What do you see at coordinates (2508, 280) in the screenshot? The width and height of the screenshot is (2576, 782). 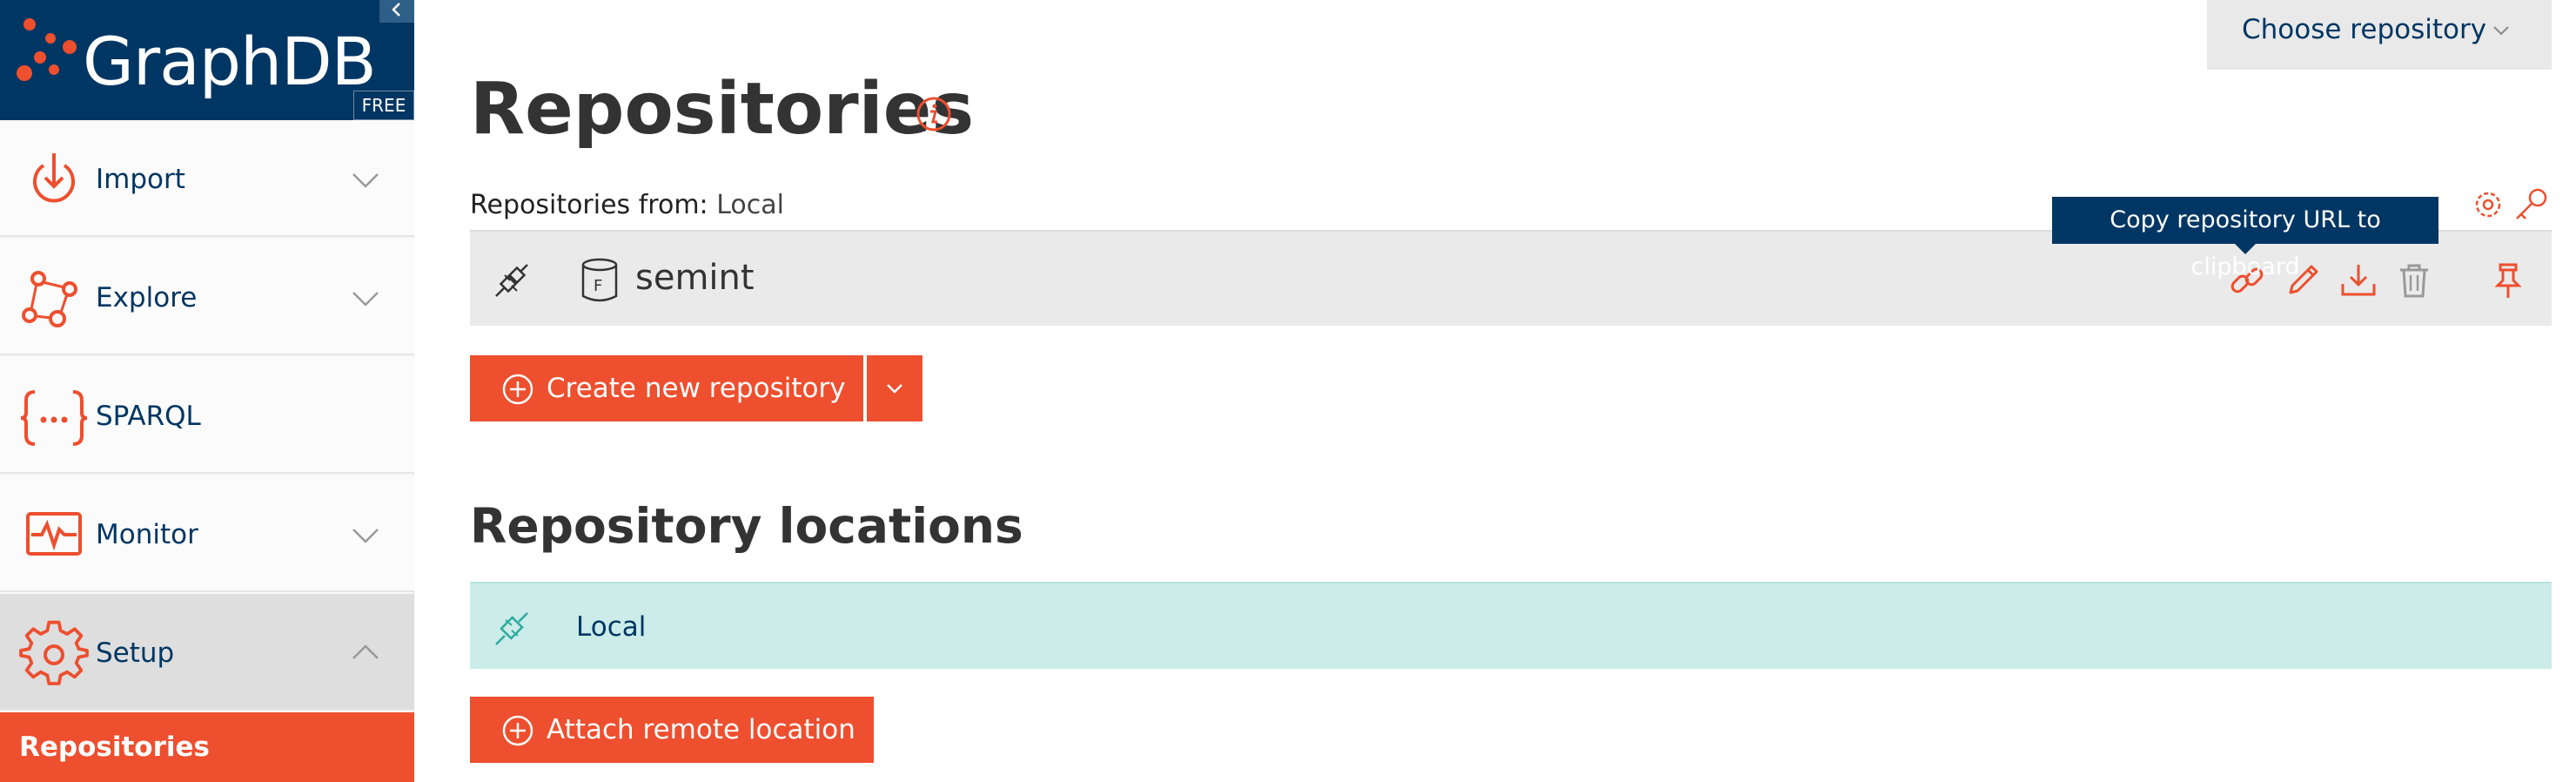 I see `pin-icon` at bounding box center [2508, 280].